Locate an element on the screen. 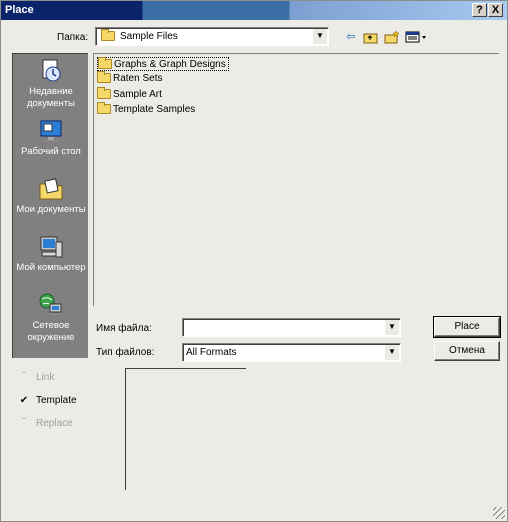 The height and width of the screenshot is (522, 508). title-bar: Place ? X is located at coordinates (254, 10).